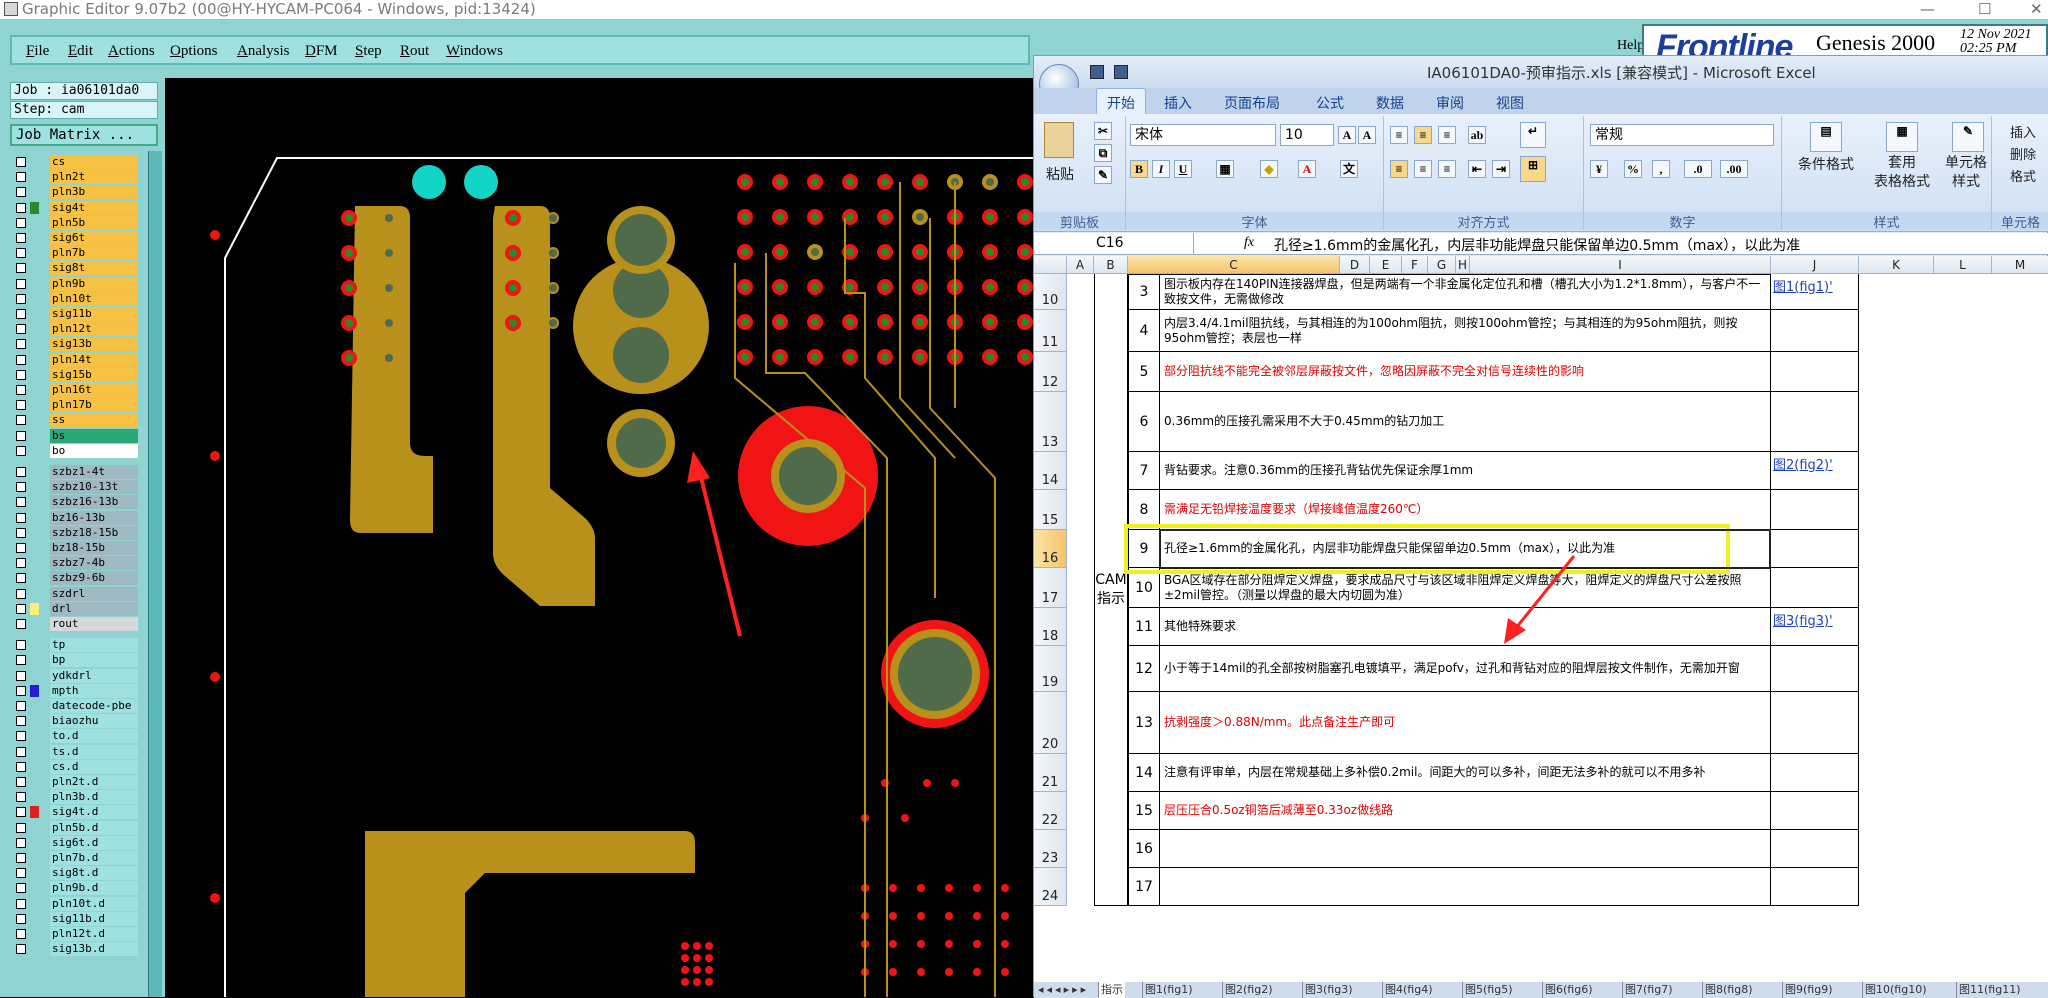  I want to click on layer-row: bs, so click(78, 435).